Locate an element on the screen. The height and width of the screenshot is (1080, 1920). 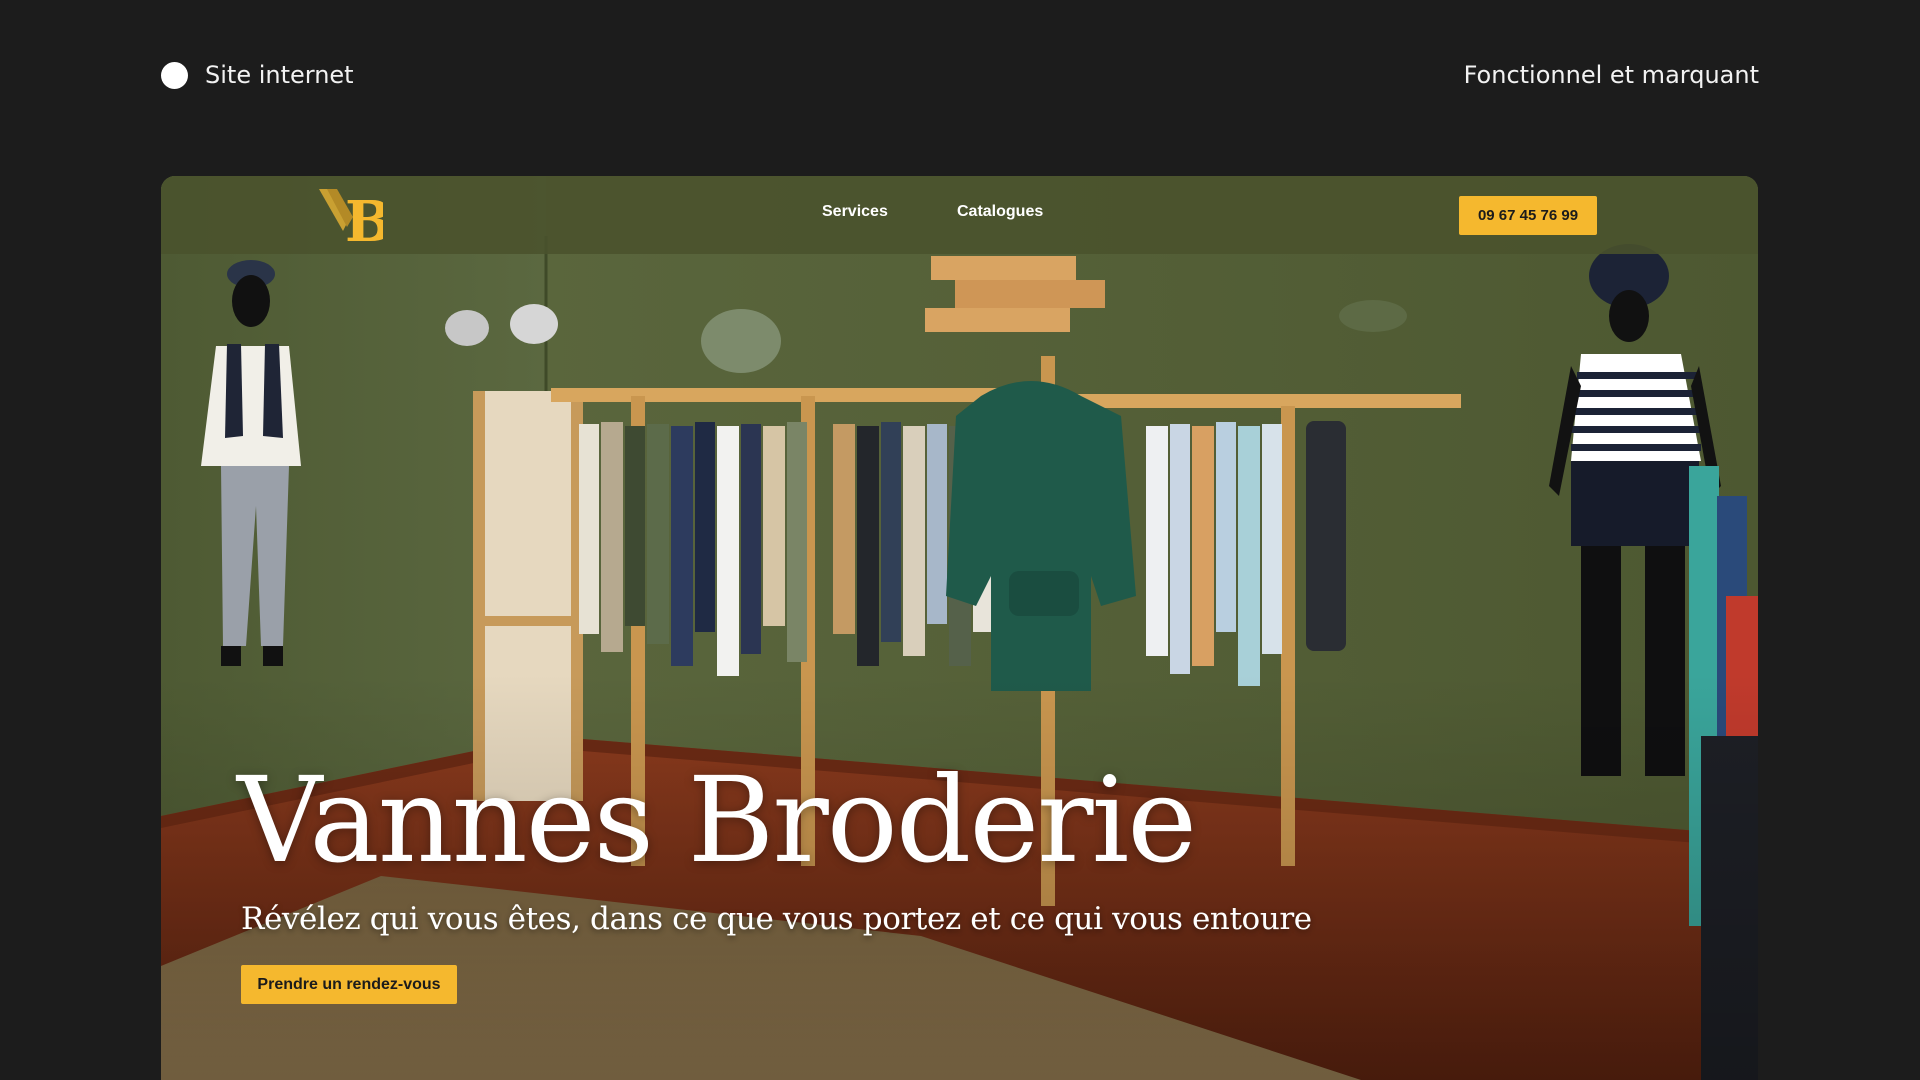
book-appointment-button: Prendre un rendez-vous is located at coordinates (349, 984).